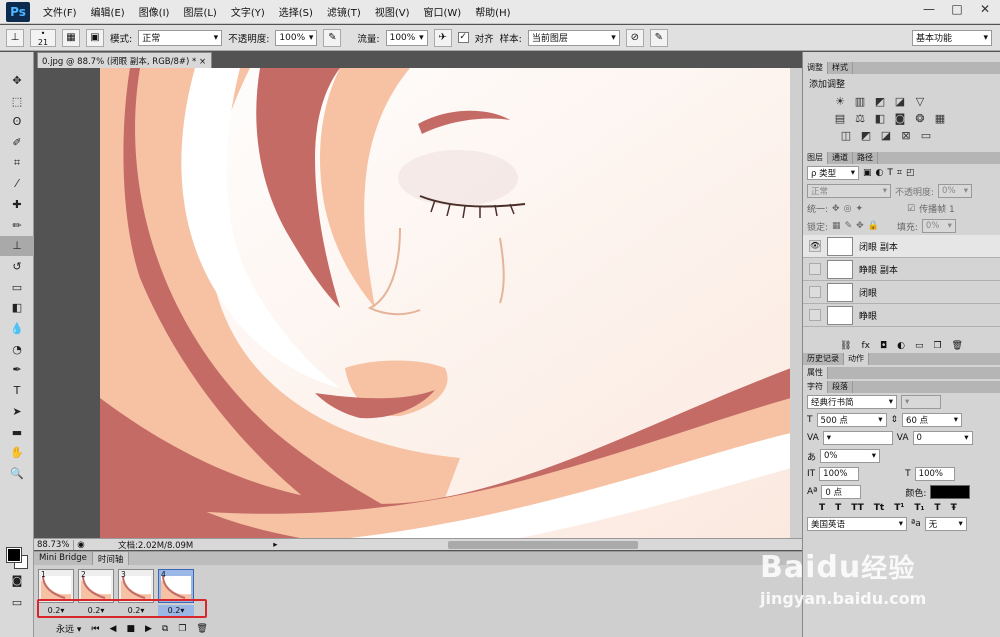 Image resolution: width=1000 pixels, height=637 pixels. I want to click on new-group-icon: ▭, so click(919, 346).